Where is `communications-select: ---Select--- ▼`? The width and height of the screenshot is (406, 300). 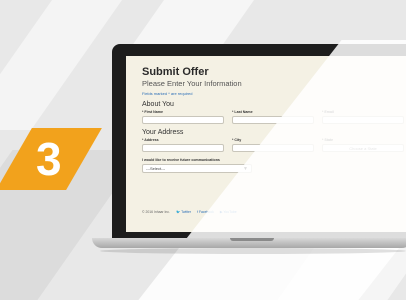 communications-select: ---Select--- ▼ is located at coordinates (197, 168).